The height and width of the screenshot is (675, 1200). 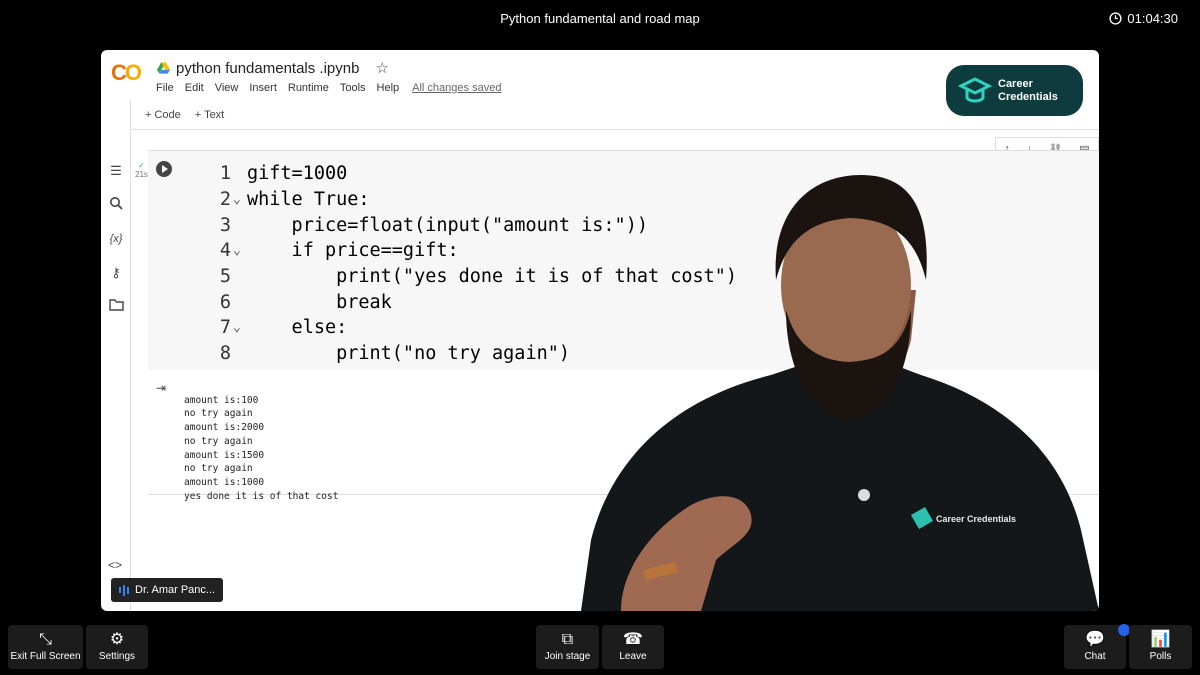 What do you see at coordinates (163, 115) in the screenshot?
I see `add-code-button: + Code` at bounding box center [163, 115].